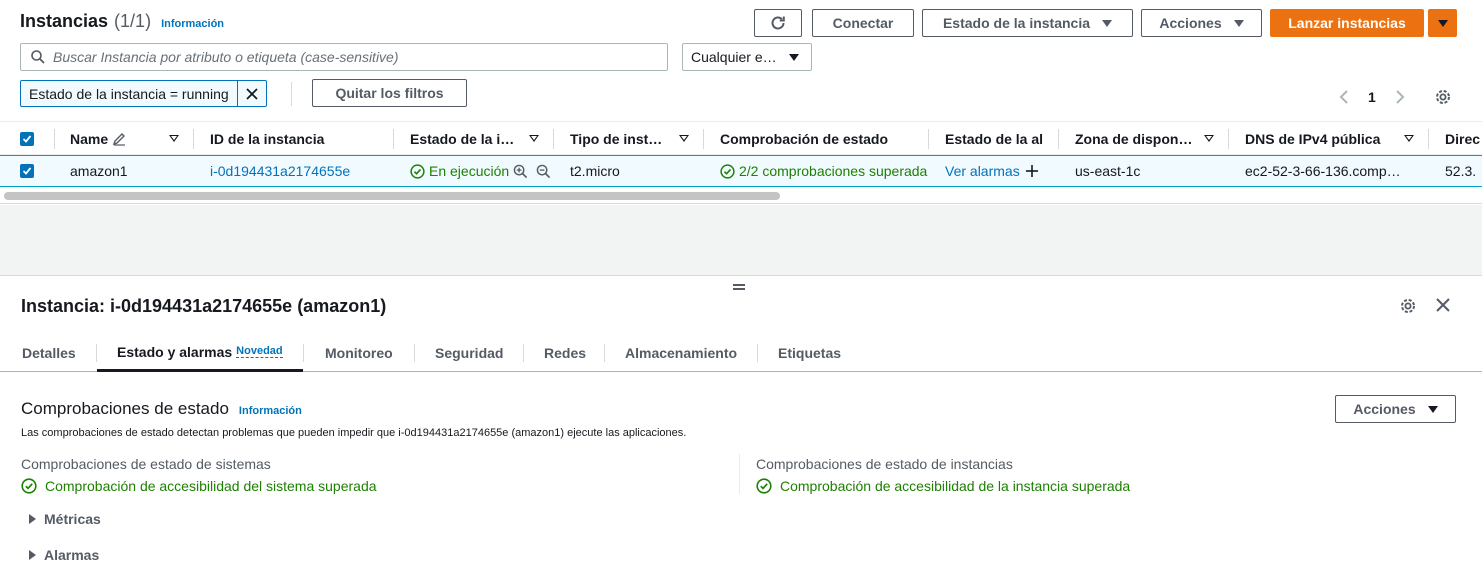  What do you see at coordinates (833, 171) in the screenshot?
I see `status-check-label: 2/2 comprobaciones superada` at bounding box center [833, 171].